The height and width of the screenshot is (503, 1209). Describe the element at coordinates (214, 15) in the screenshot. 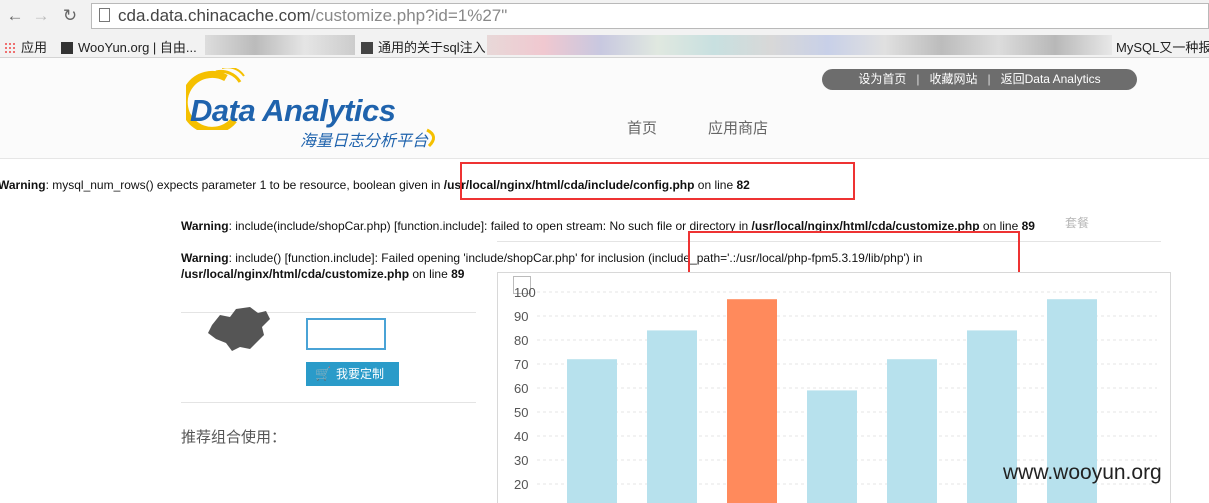

I see `url-host: cda.data.chinacache.com` at that location.